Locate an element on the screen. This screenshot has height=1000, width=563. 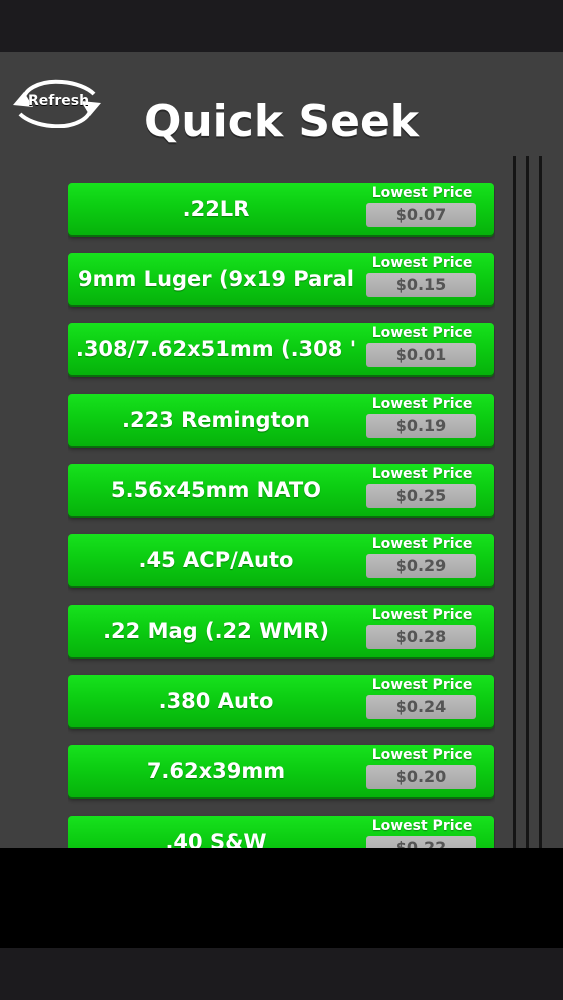
price-value: $0.15 is located at coordinates (421, 285).